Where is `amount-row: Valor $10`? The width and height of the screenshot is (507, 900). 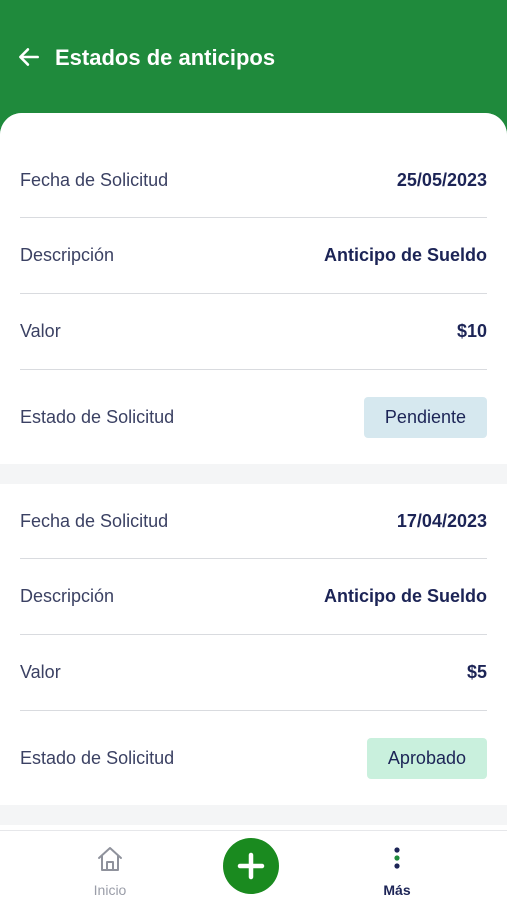
amount-row: Valor $10 is located at coordinates (253, 332).